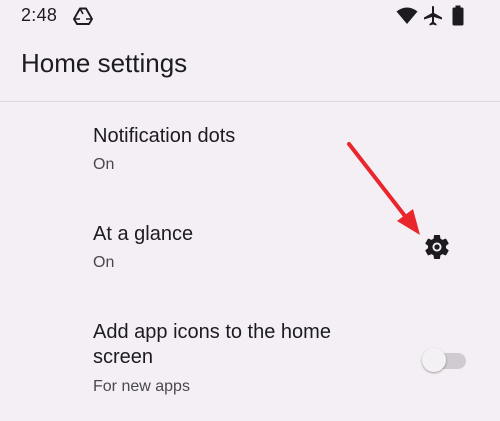  I want to click on add-app-icons-toggle, so click(445, 360).